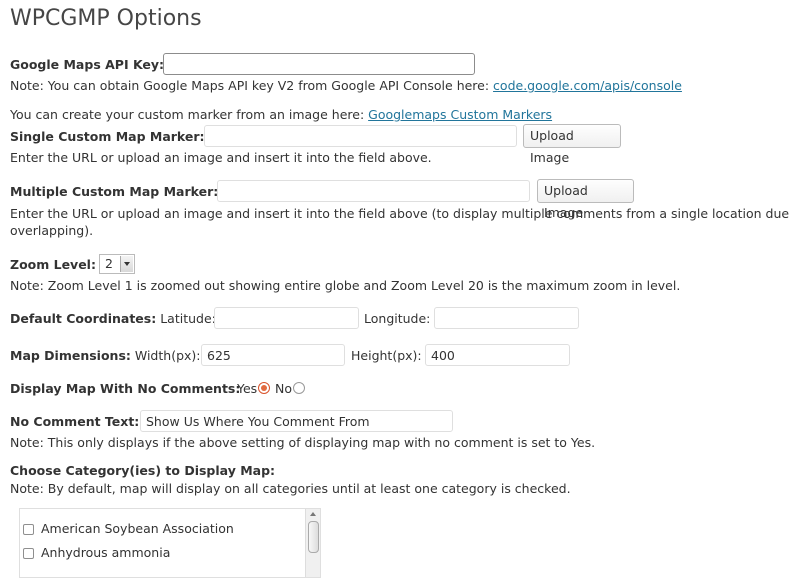 This screenshot has height=578, width=793. Describe the element at coordinates (137, 528) in the screenshot. I see `category-label: American Soybean Association` at that location.